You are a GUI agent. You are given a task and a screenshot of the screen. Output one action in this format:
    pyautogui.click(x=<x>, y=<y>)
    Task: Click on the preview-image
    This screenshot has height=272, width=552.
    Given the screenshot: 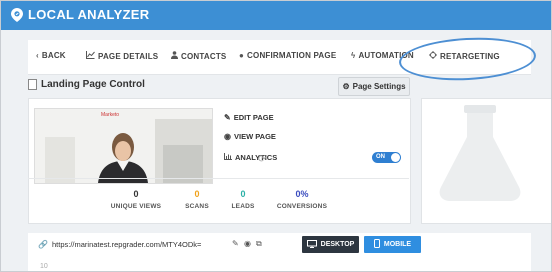 What is the action you would take?
    pyautogui.click(x=123, y=146)
    